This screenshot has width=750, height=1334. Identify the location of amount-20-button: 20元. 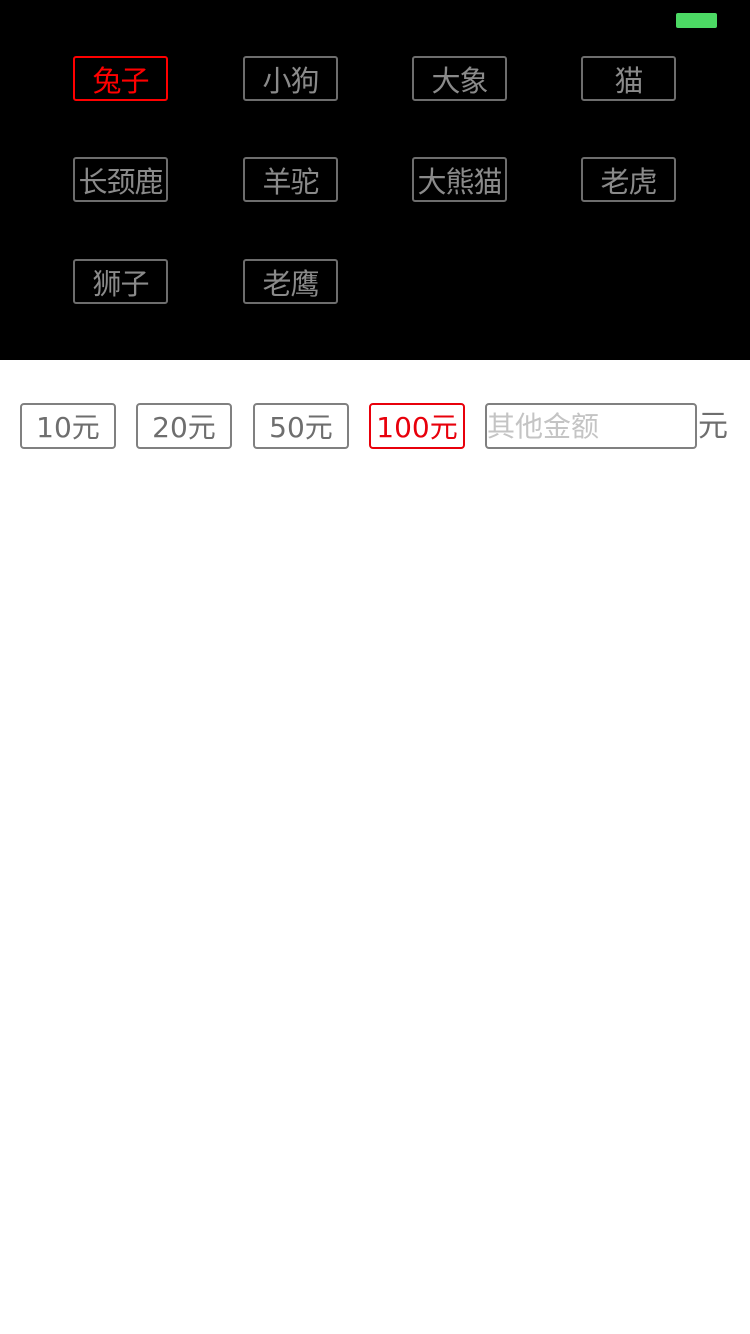
(184, 426).